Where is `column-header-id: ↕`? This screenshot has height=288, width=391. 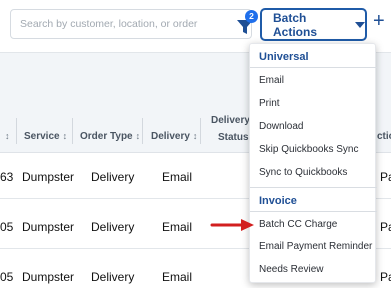
column-header-id: ↕ is located at coordinates (6, 136).